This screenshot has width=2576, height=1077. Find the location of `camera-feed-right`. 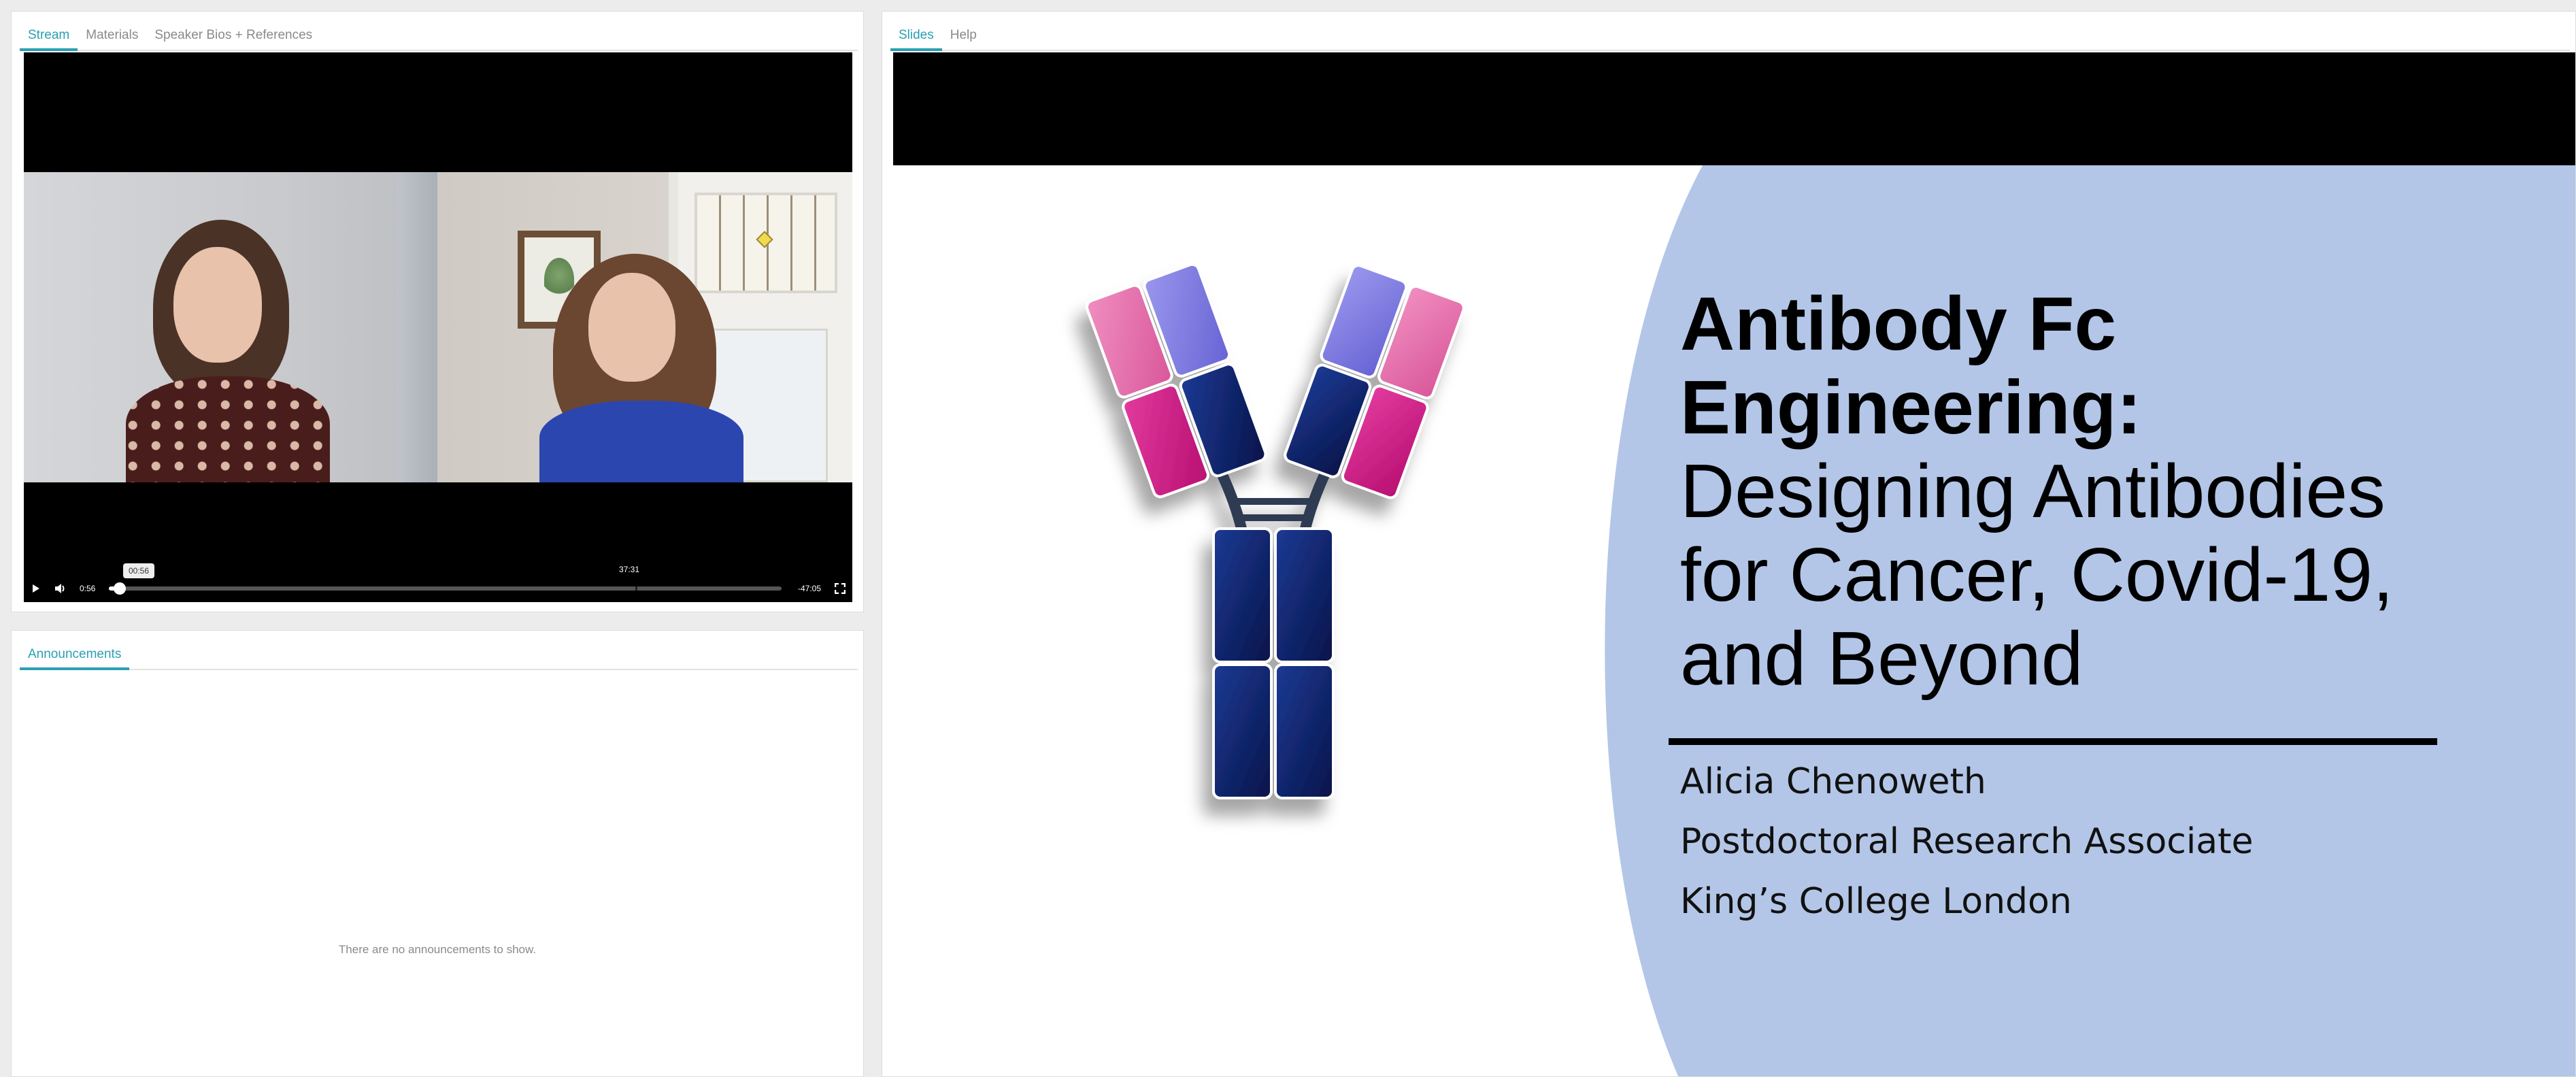

camera-feed-right is located at coordinates (644, 327).